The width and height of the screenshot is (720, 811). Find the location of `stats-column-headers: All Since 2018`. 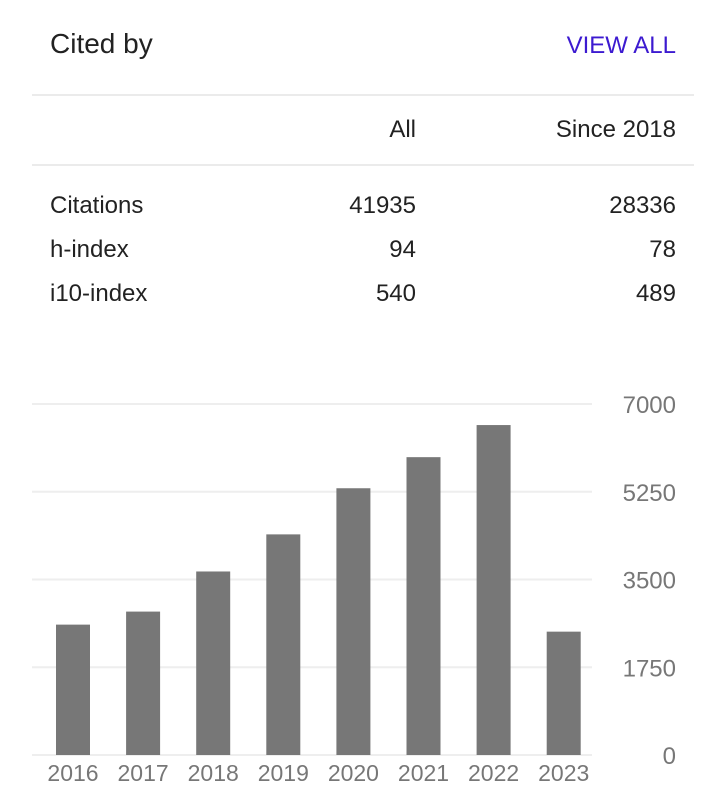

stats-column-headers: All Since 2018 is located at coordinates (363, 131).